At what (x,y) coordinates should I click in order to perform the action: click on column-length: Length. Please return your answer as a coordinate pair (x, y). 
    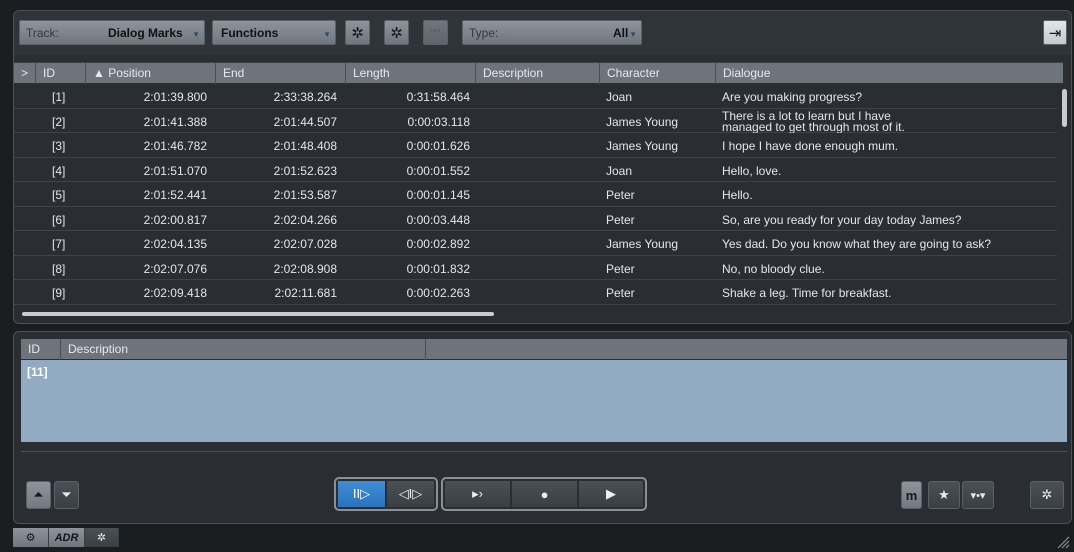
    Looking at the image, I should click on (411, 73).